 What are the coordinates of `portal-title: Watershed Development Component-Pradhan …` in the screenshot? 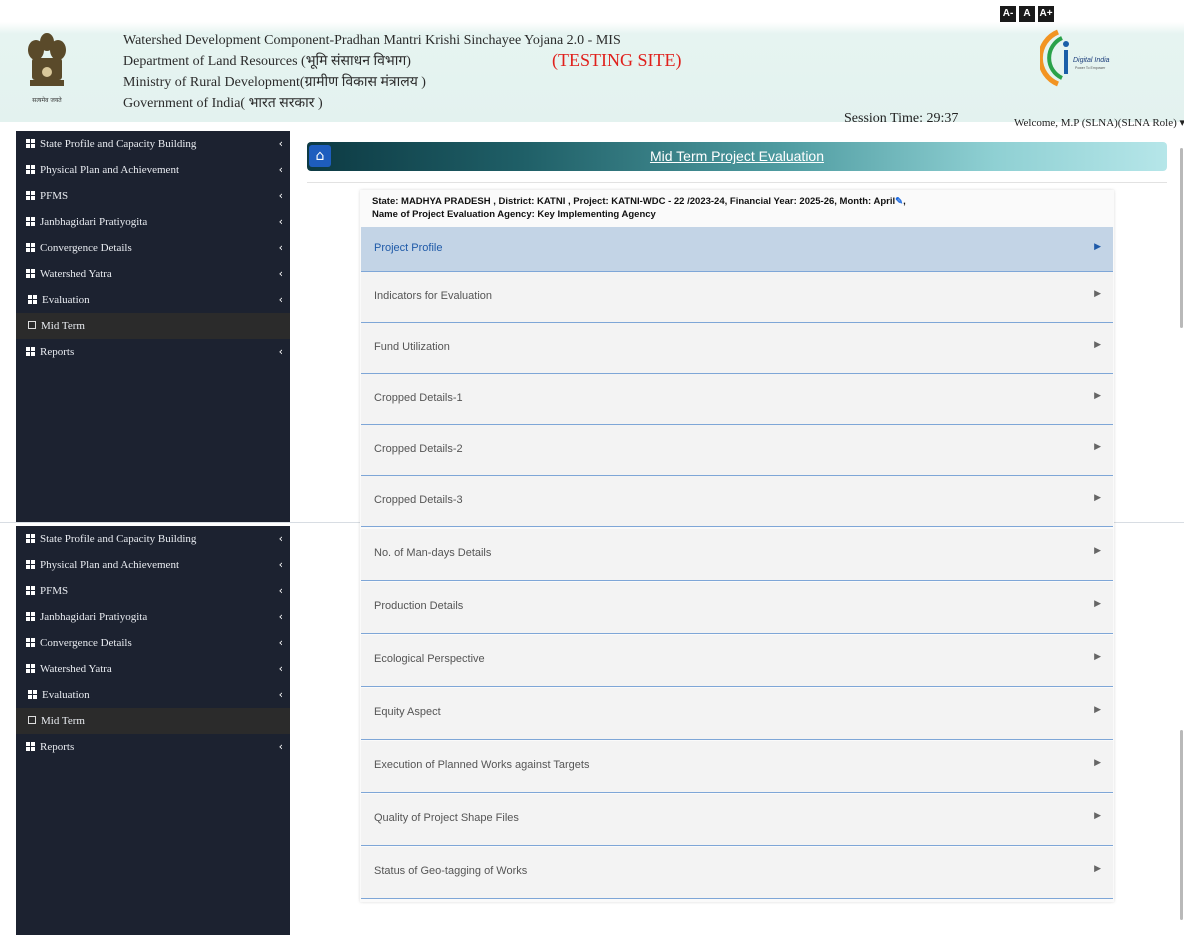 It's located at (372, 40).